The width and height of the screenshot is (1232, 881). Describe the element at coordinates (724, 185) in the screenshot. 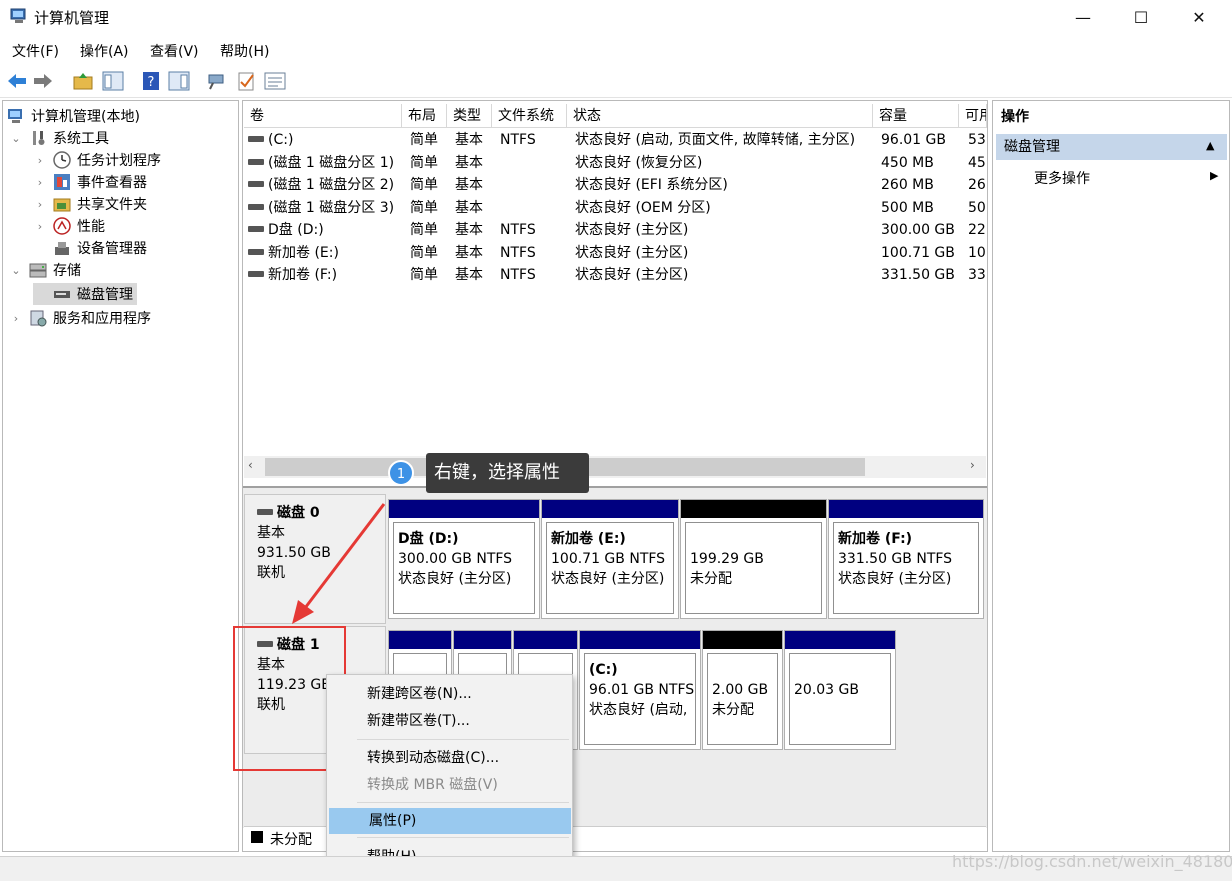

I see `table-cell: 状态良好 (EFI 系统分区)` at that location.